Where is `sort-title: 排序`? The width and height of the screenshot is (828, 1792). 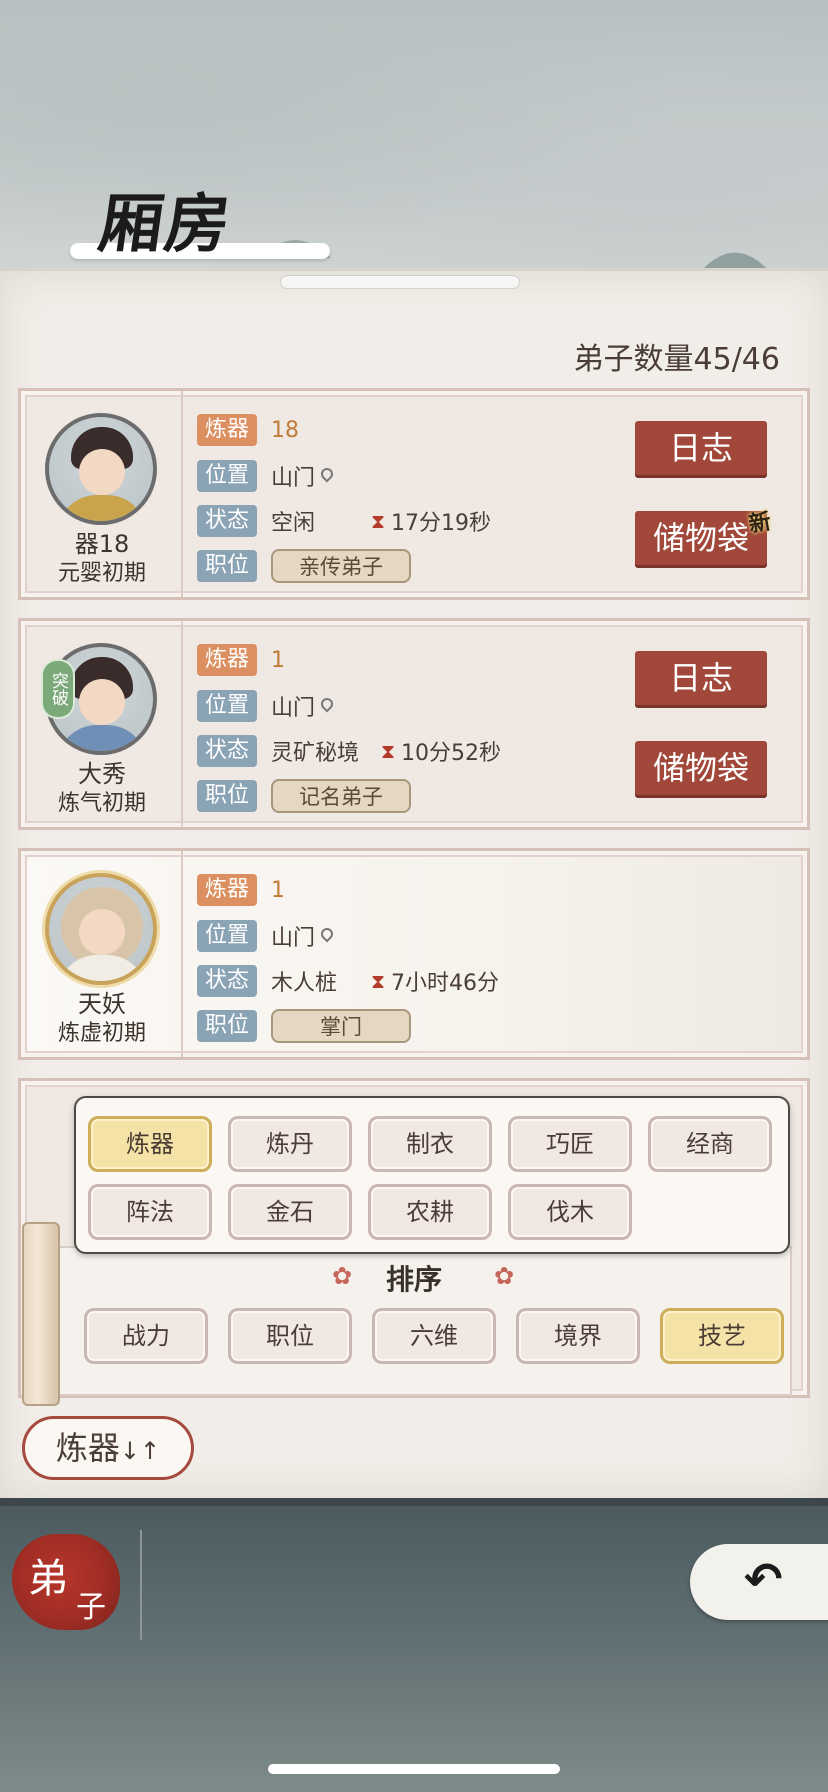
sort-title: 排序 is located at coordinates (413, 1279).